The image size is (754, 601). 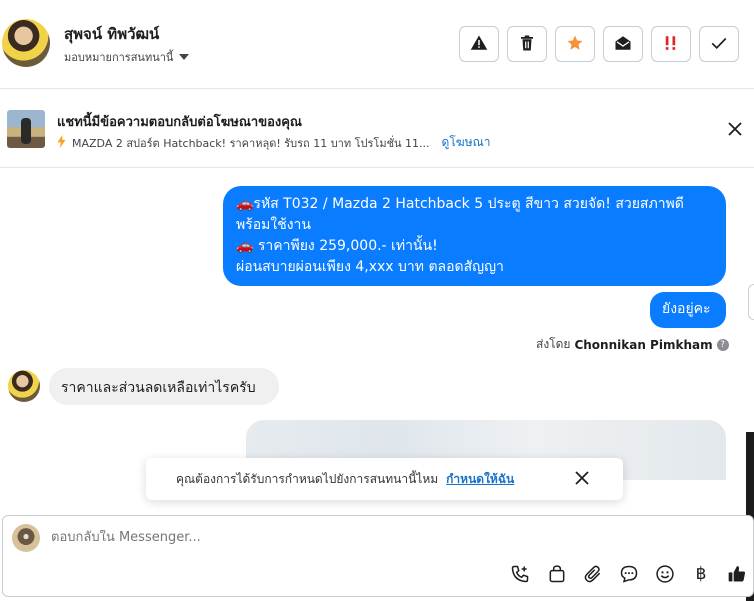 What do you see at coordinates (722, 344) in the screenshot?
I see `help-icon: ?` at bounding box center [722, 344].